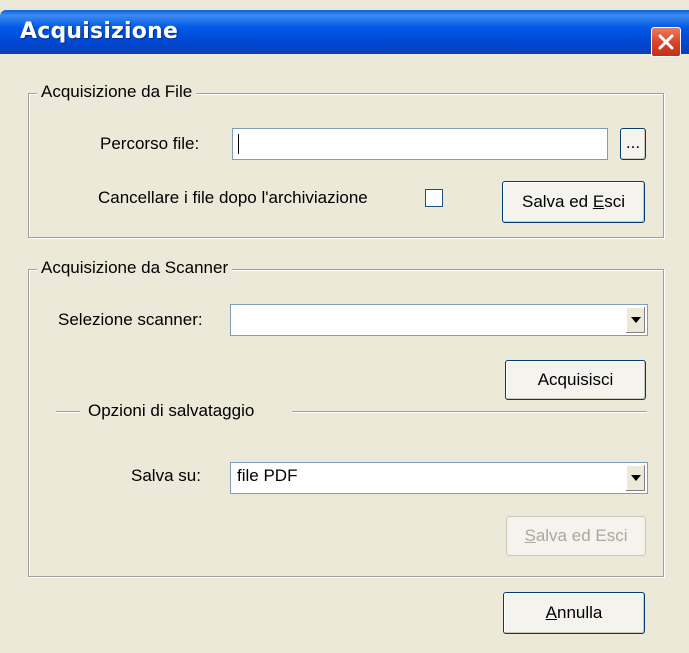  What do you see at coordinates (130, 319) in the screenshot?
I see `scanner-select-label: Selezione scanner:` at bounding box center [130, 319].